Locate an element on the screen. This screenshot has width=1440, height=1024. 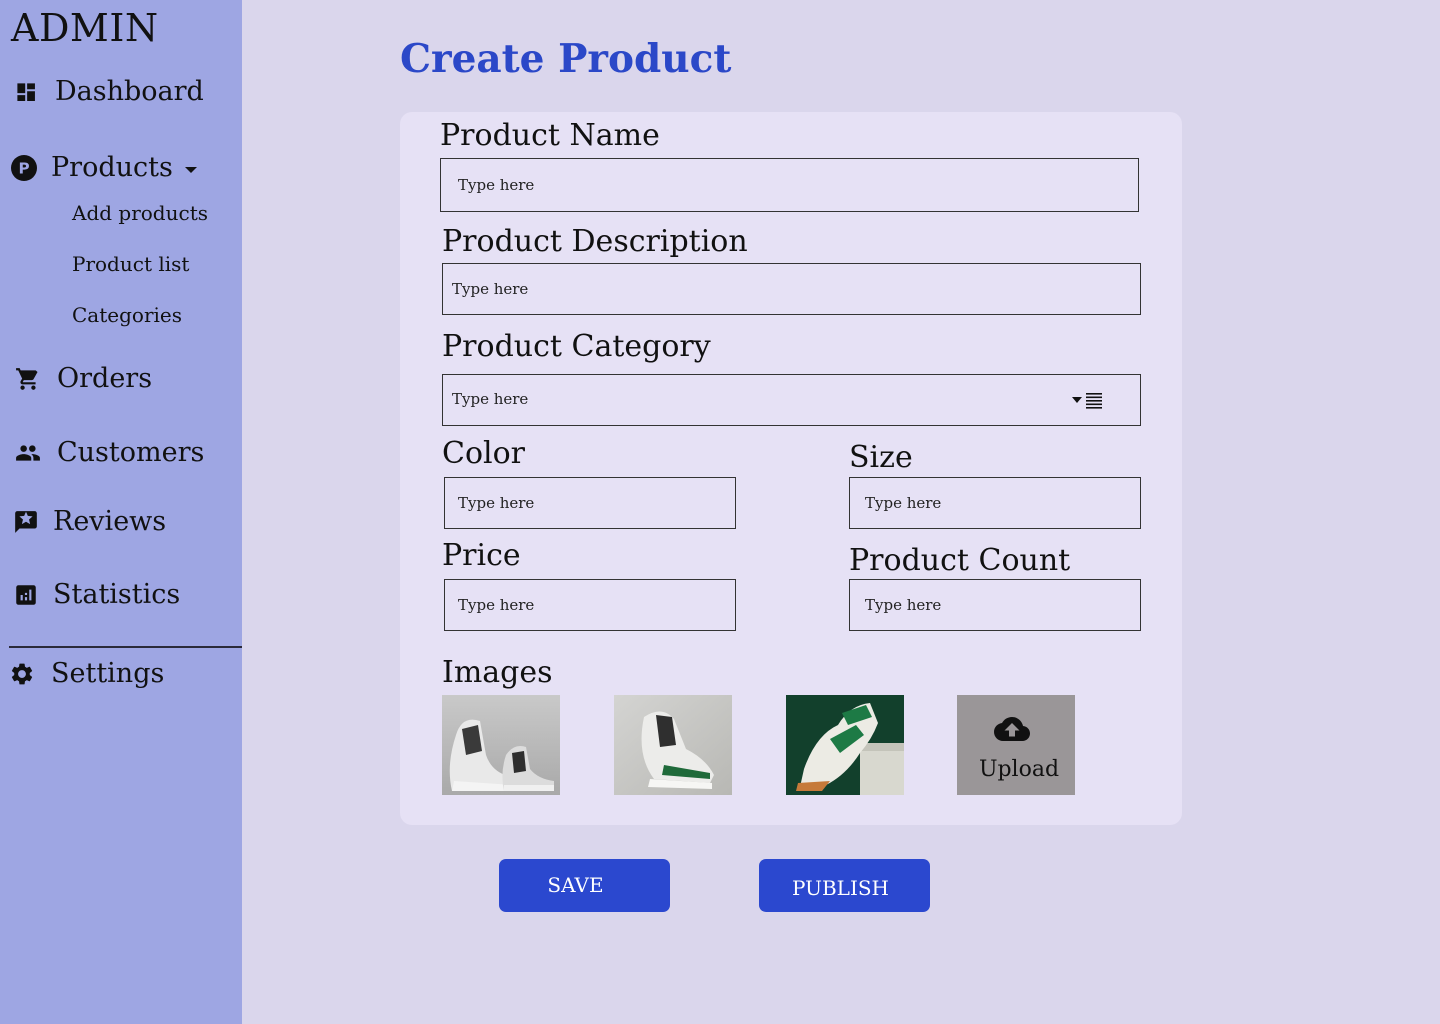
publish-button: PUBLISH is located at coordinates (844, 885).